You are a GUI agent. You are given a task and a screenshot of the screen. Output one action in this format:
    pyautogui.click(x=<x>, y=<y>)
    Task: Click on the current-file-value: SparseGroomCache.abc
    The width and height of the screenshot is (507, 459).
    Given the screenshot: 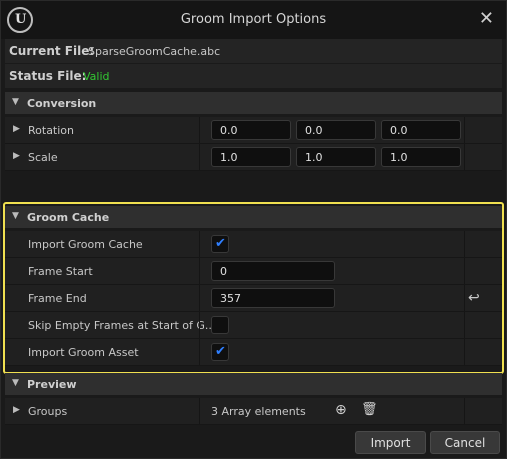 What is the action you would take?
    pyautogui.click(x=154, y=51)
    